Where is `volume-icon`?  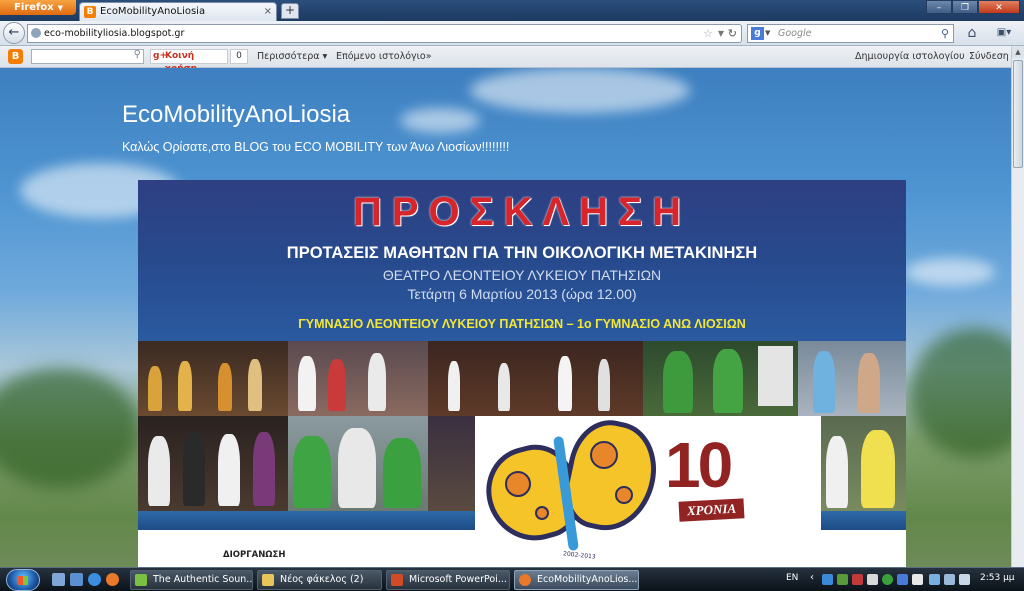
volume-icon is located at coordinates (964, 579).